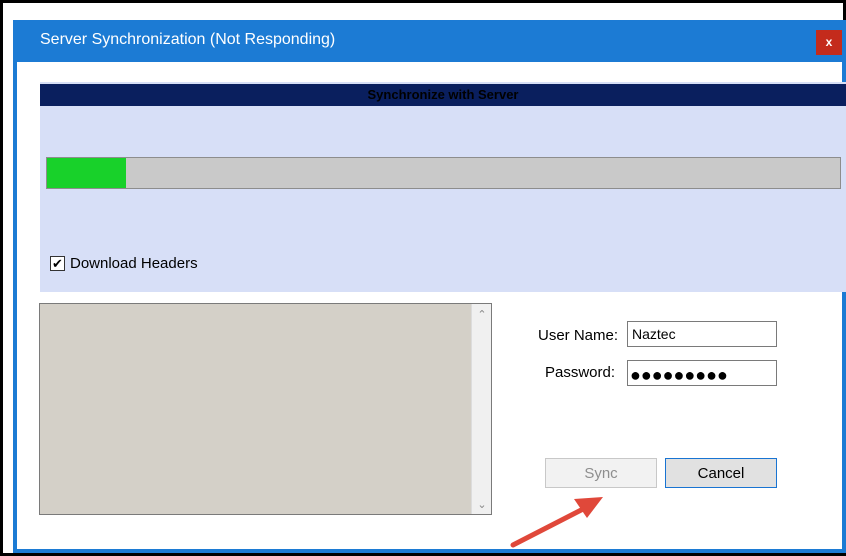  What do you see at coordinates (721, 473) in the screenshot?
I see `cancel-button: Cancel` at bounding box center [721, 473].